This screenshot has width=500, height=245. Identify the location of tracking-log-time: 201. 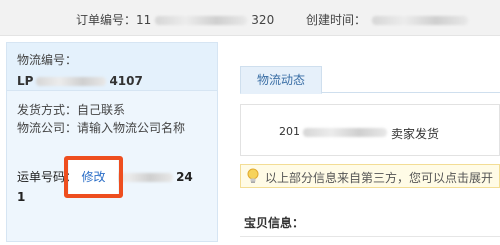
(333, 131).